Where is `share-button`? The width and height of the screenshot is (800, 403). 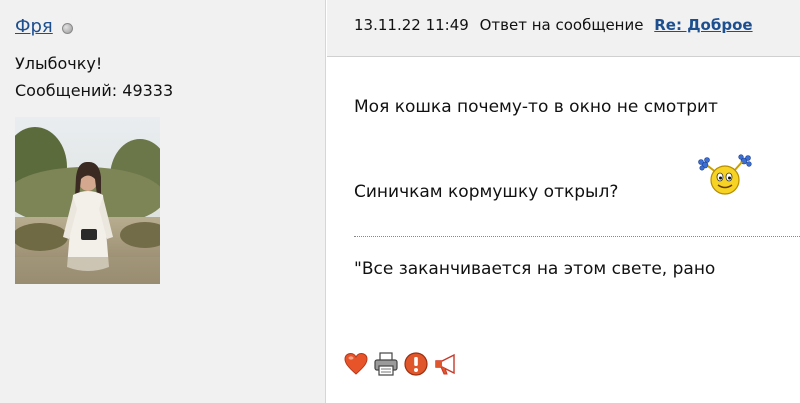
share-button is located at coordinates (446, 364).